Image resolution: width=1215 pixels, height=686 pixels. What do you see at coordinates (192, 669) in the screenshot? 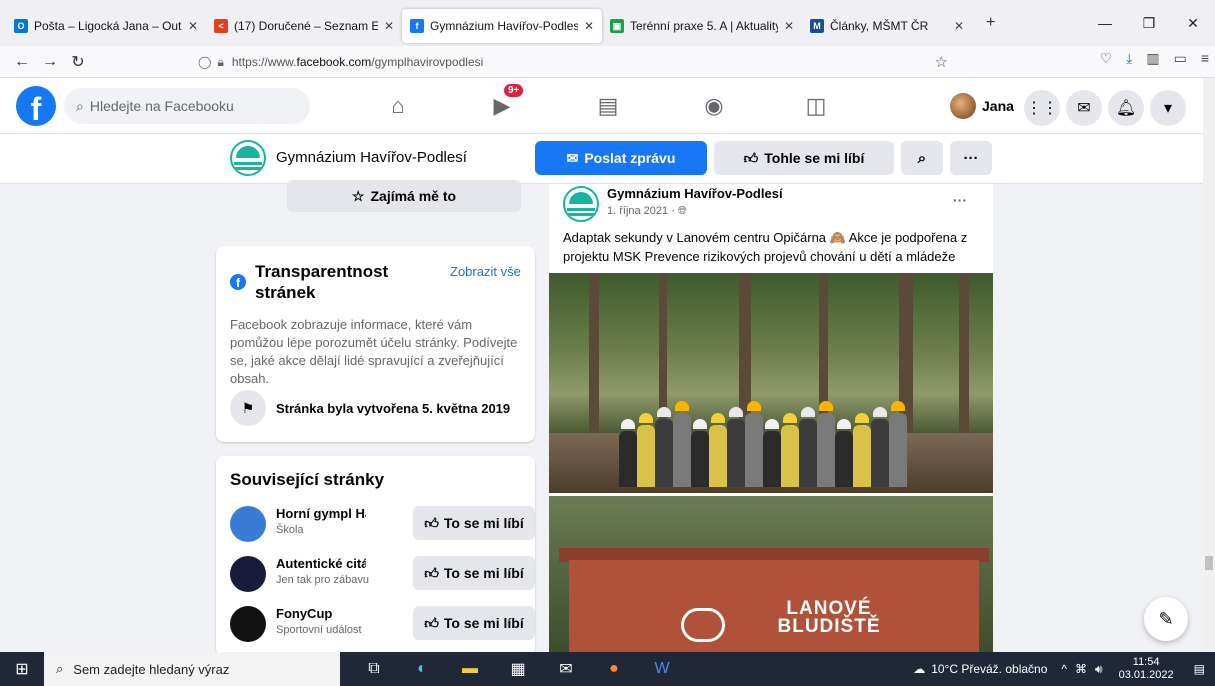
I see `taskbar-search: ⌕ Sem zadejte hledaný výraz` at bounding box center [192, 669].